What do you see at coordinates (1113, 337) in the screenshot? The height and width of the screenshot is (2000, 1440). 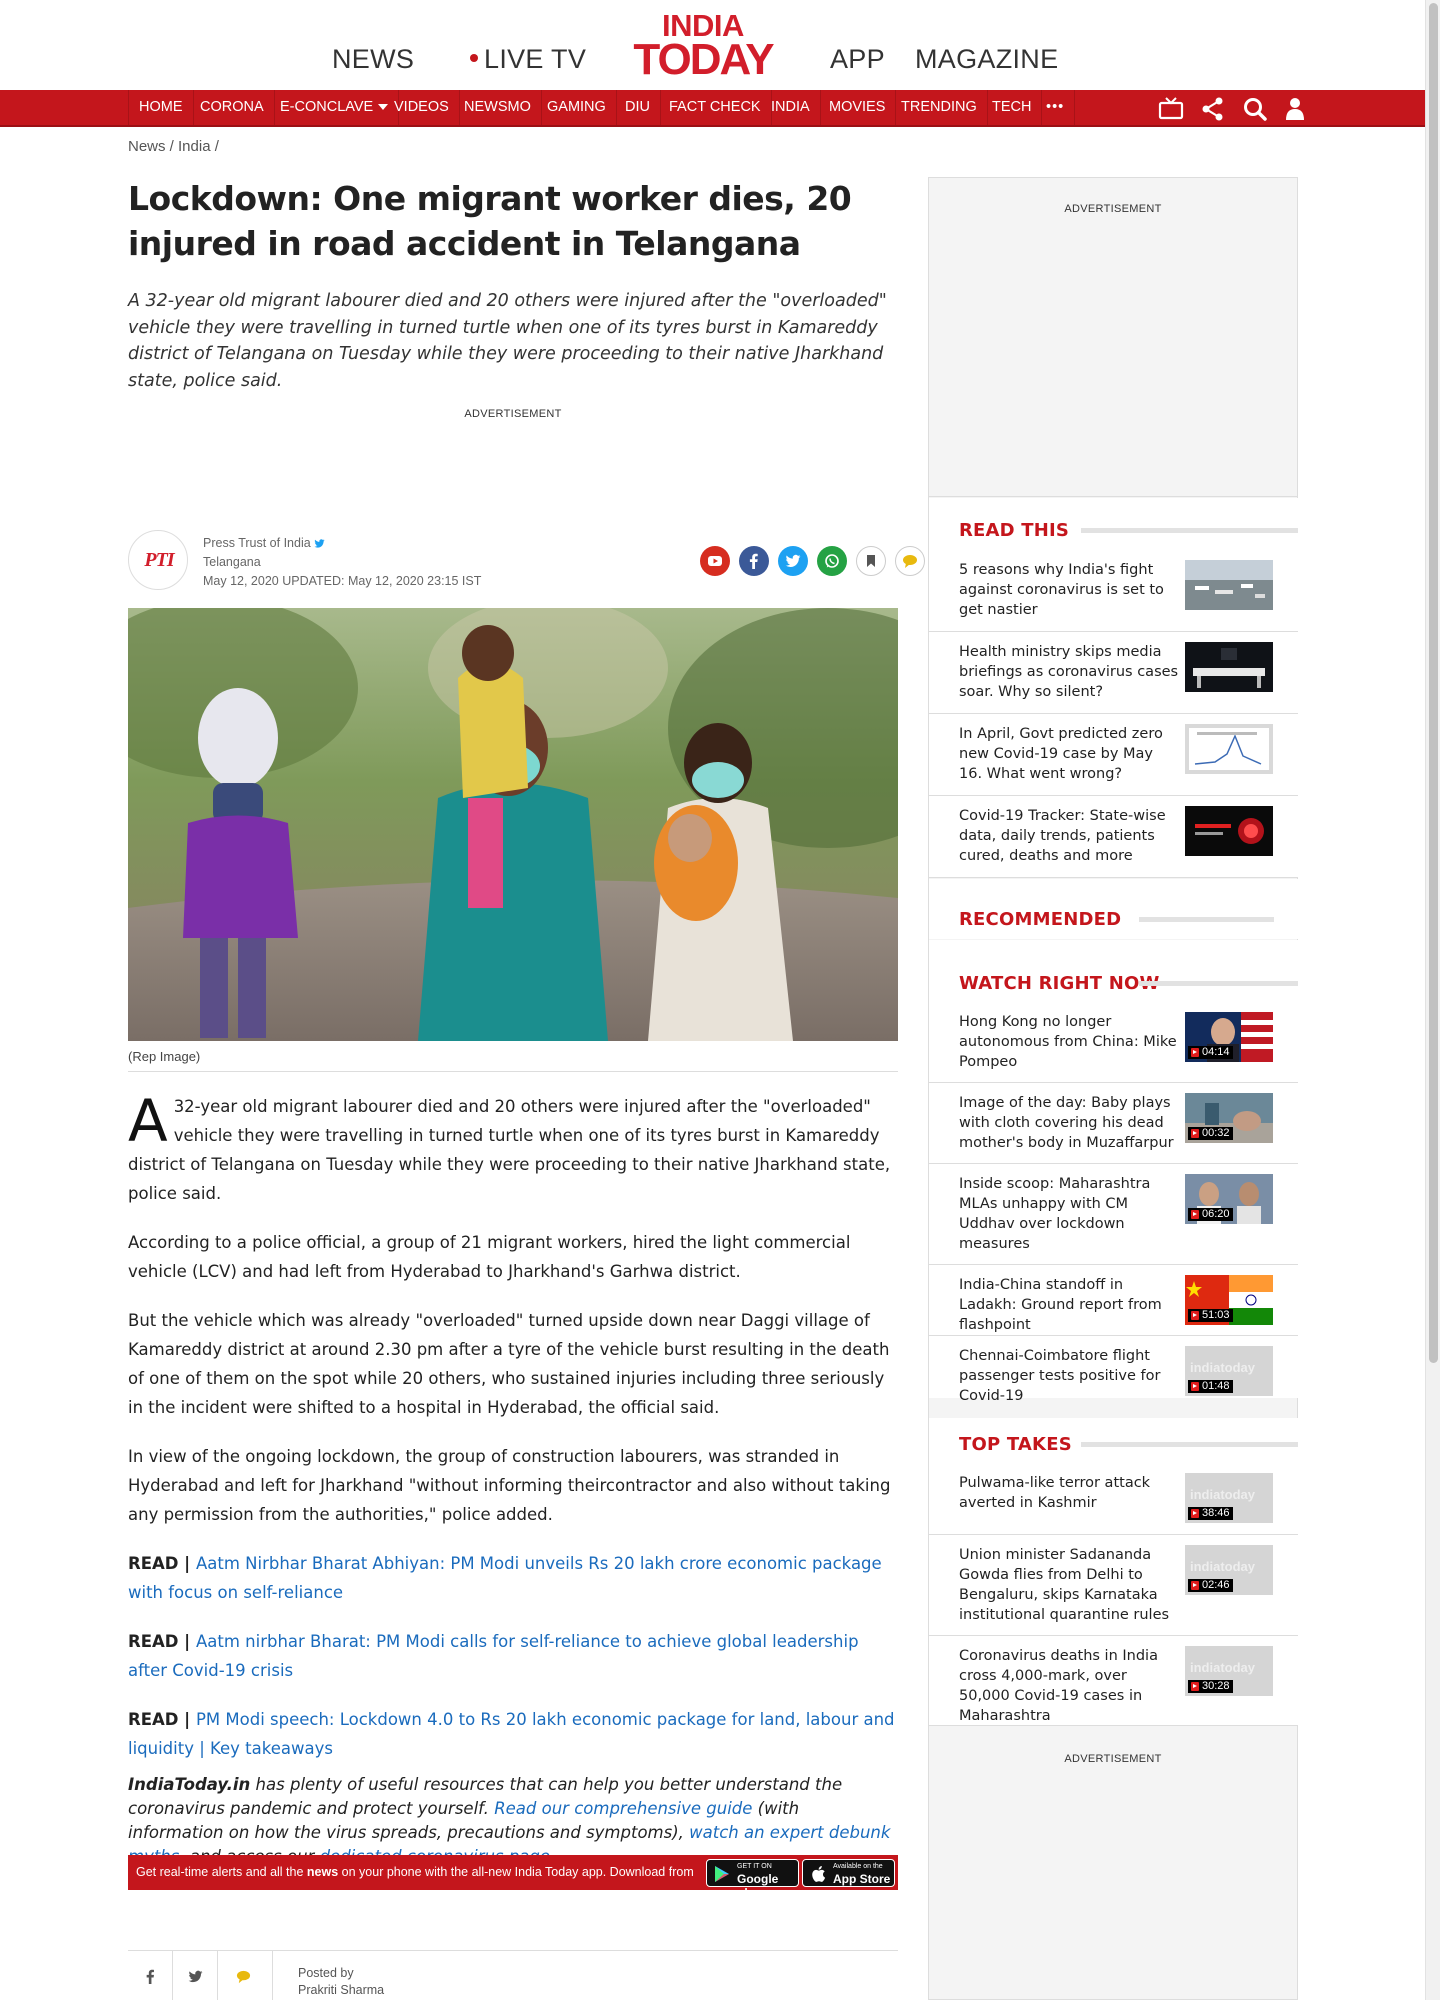 I see `sidebar-ad-slot: ADVERTISEMENT` at bounding box center [1113, 337].